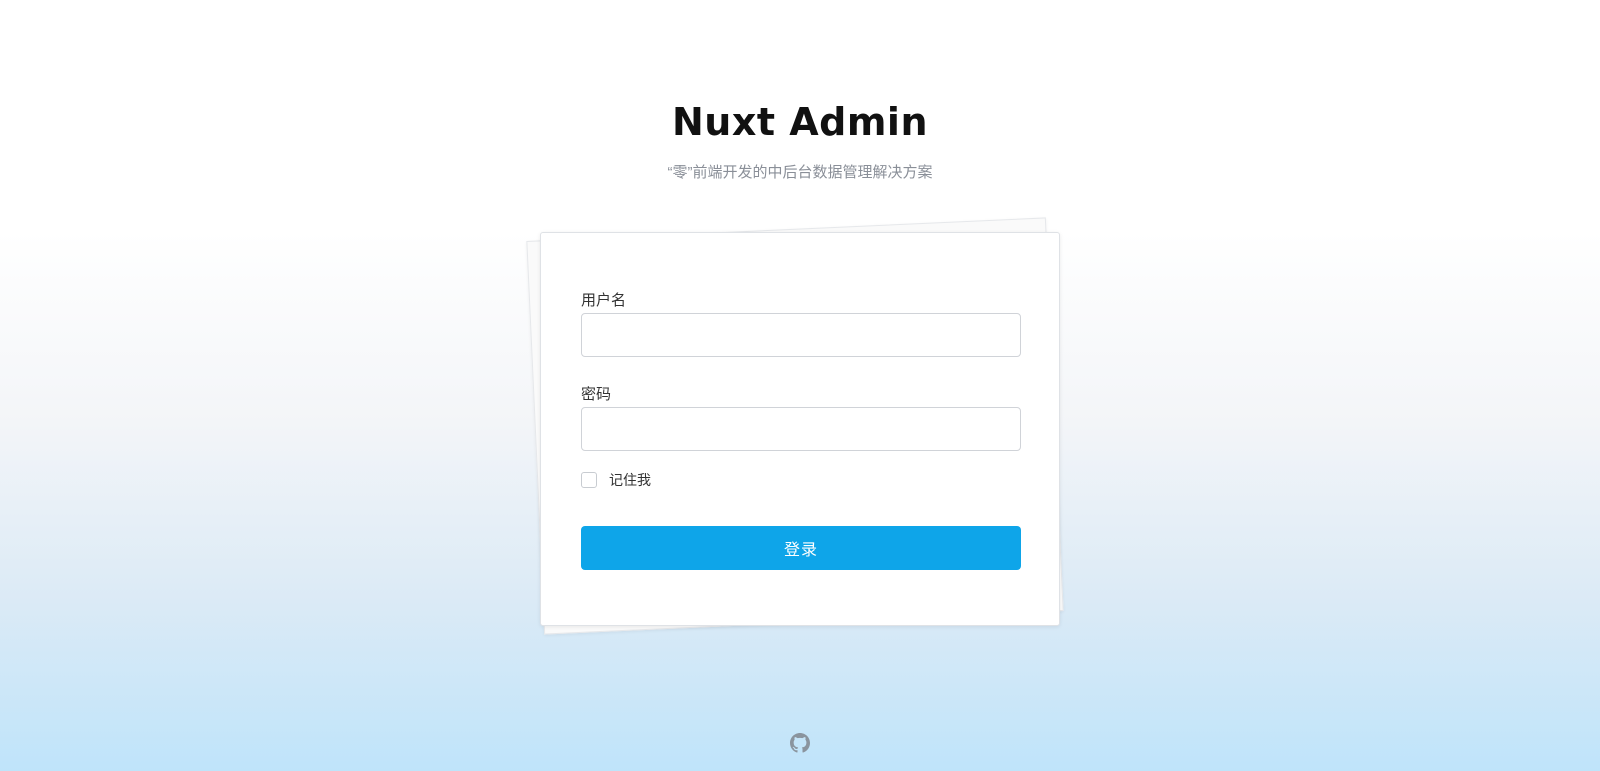 This screenshot has height=771, width=1600. I want to click on remember-checkbox, so click(589, 480).